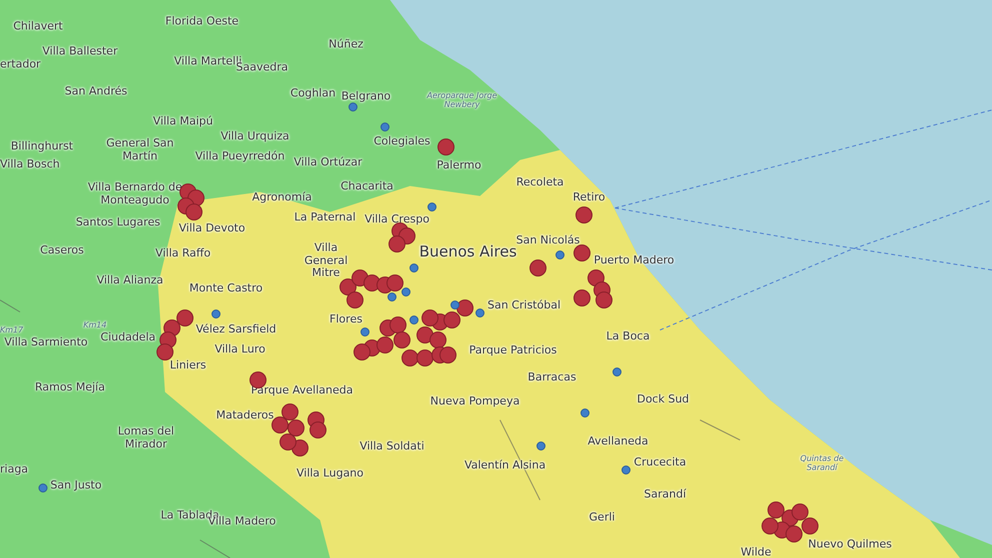  I want to click on place-label: Billinghurst, so click(42, 147).